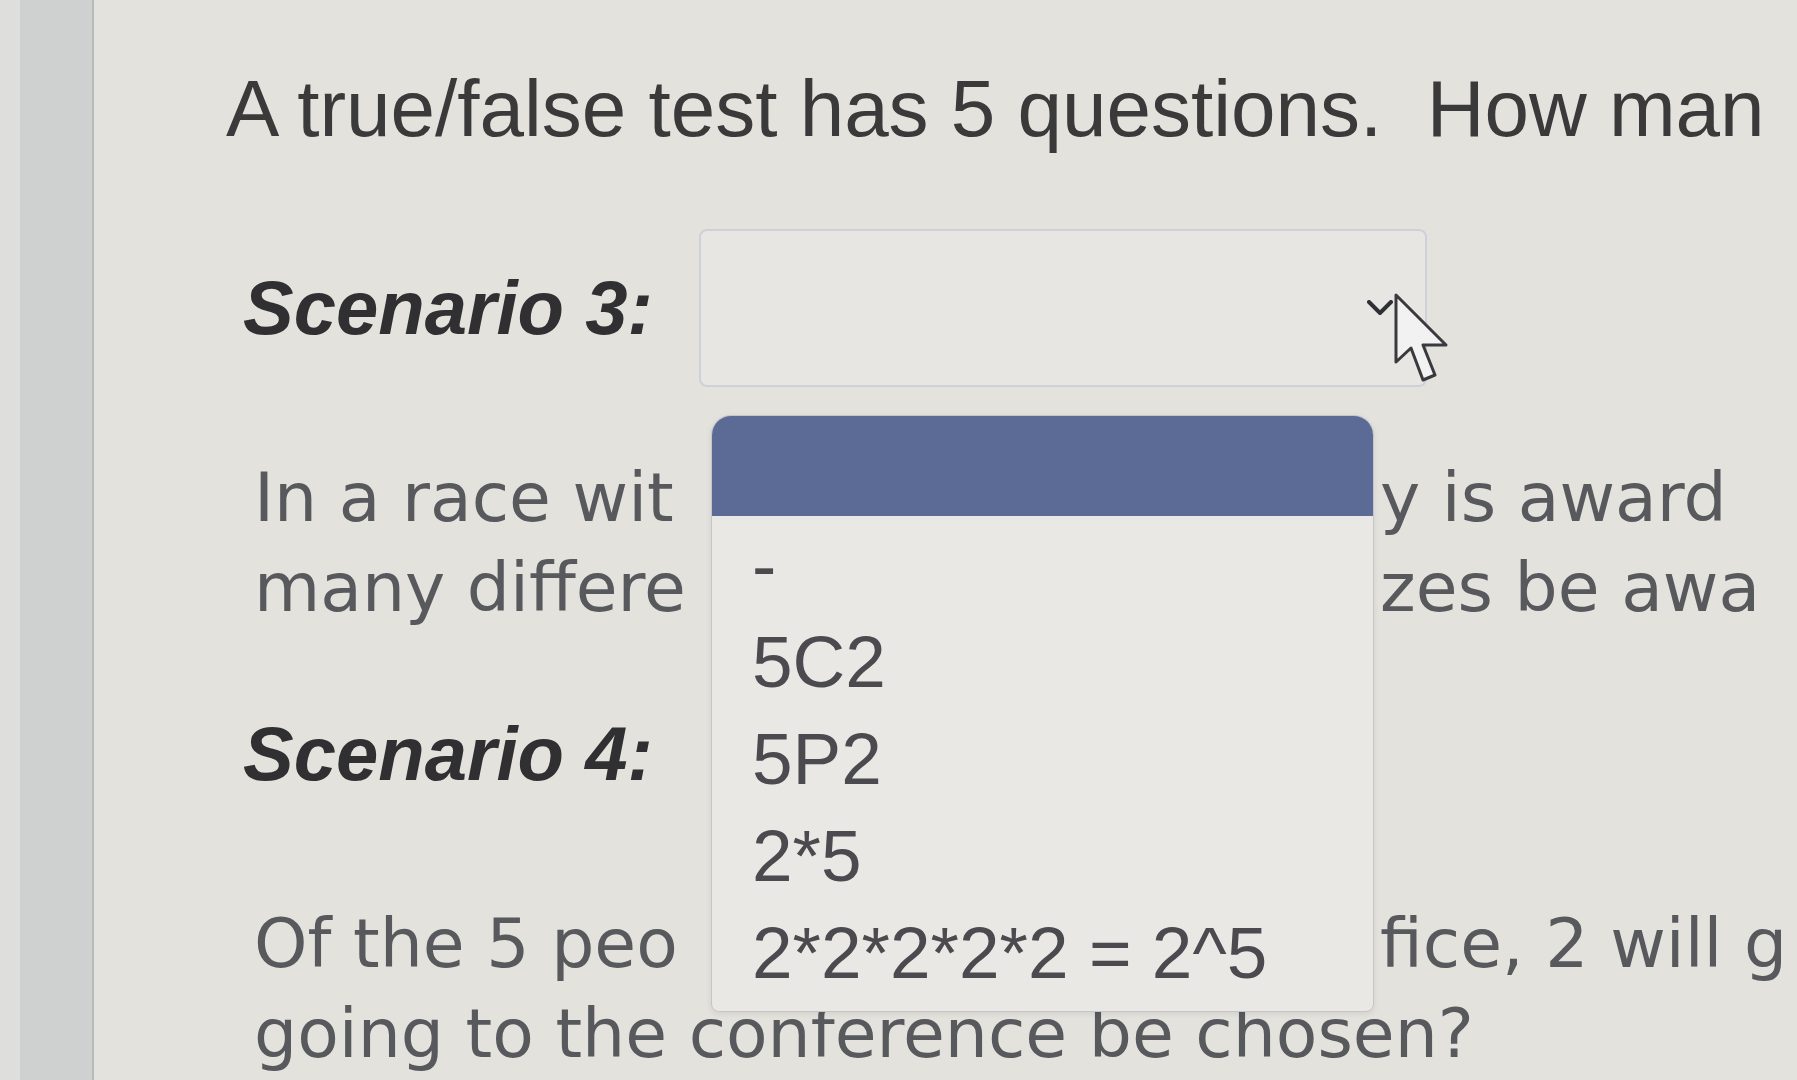 The height and width of the screenshot is (1080, 1797). I want to click on question-text: fice, 2 will g, so click(1584, 944).